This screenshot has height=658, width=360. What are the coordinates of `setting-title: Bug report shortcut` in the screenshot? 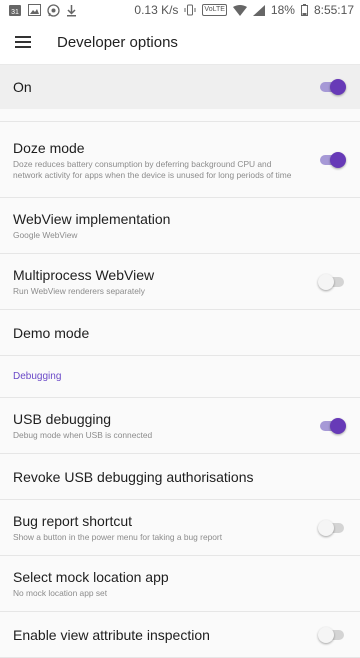 It's located at (73, 521).